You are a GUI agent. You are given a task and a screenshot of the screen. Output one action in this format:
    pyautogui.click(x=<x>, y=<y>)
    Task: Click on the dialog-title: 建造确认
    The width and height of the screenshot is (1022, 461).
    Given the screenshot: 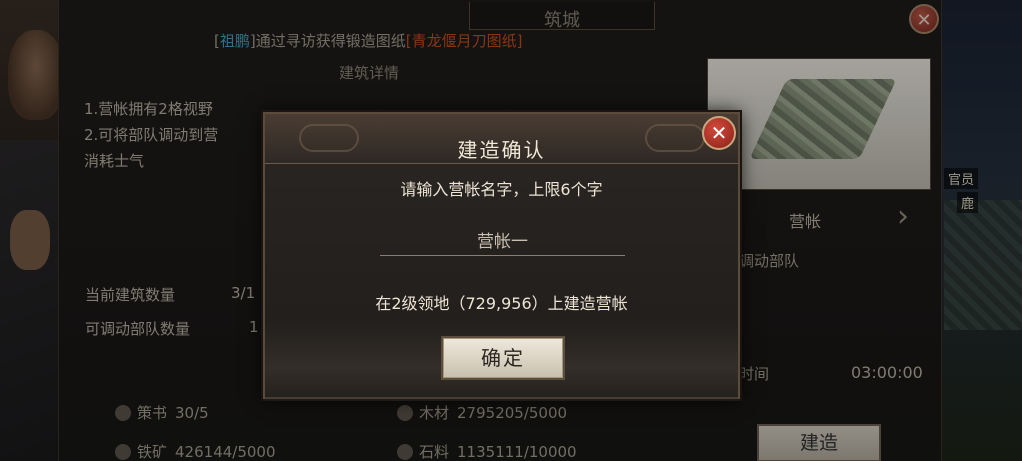 What is the action you would take?
    pyautogui.click(x=501, y=150)
    